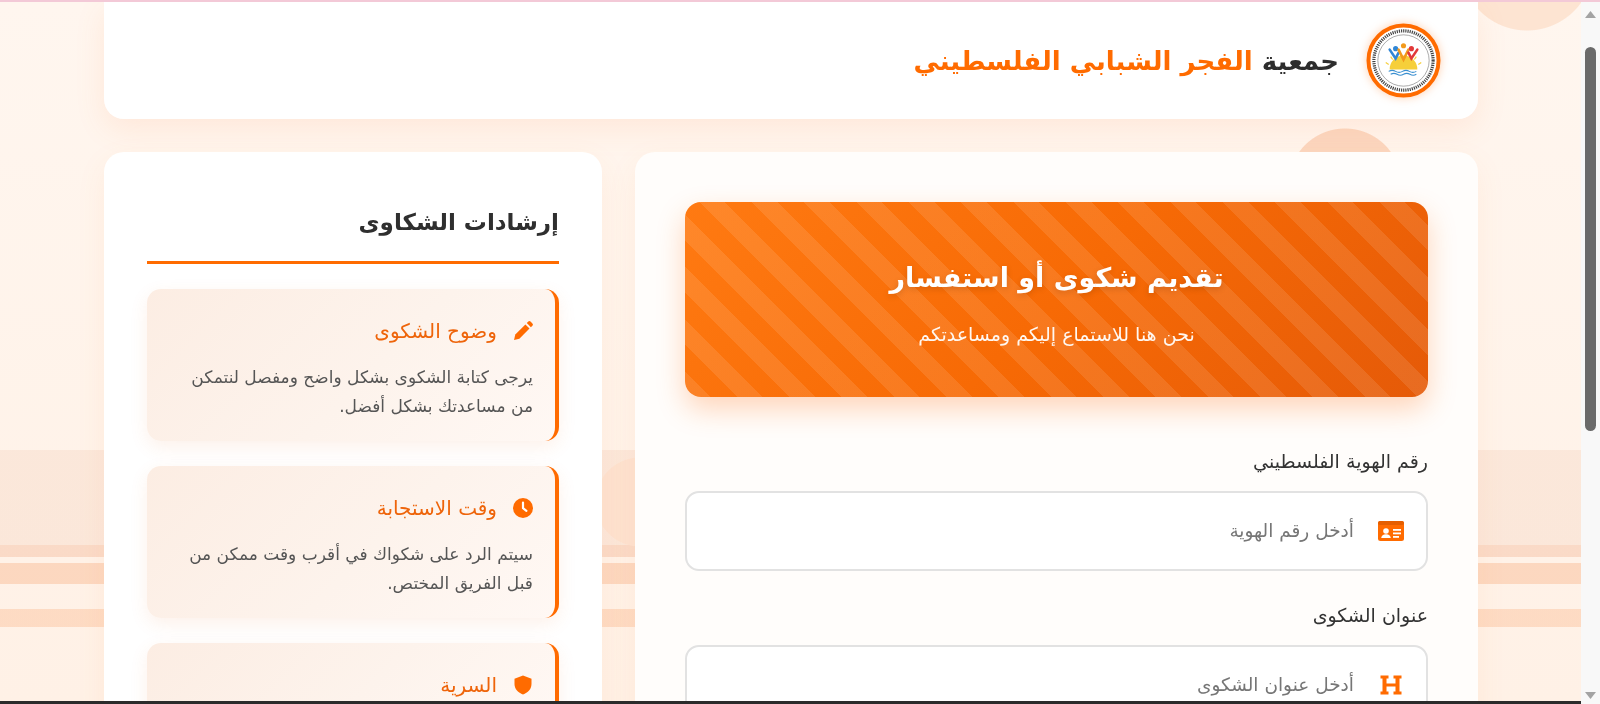 This screenshot has width=1600, height=704. What do you see at coordinates (1056, 334) in the screenshot?
I see `banner-subtitle: نحن هنا للاستماع إليكم ومساعدتكم` at bounding box center [1056, 334].